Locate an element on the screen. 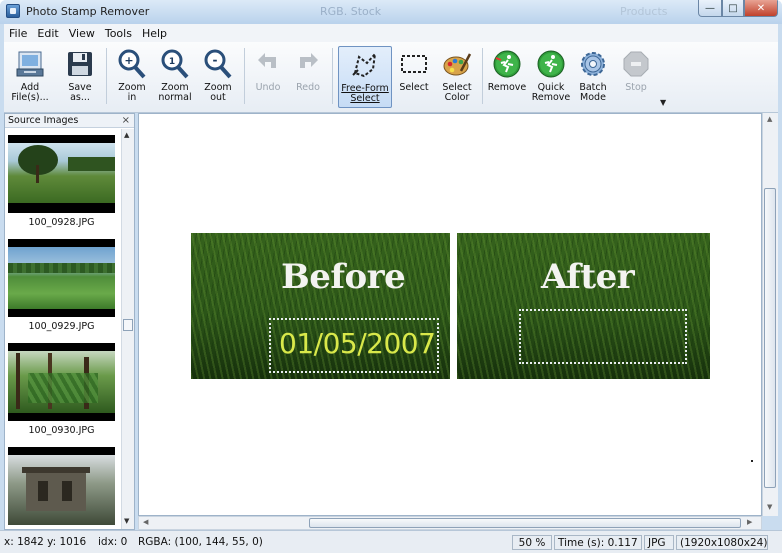 Image resolution: width=782 pixels, height=553 pixels. toolbar-overflow-chevron-icon: ▼ is located at coordinates (663, 102).